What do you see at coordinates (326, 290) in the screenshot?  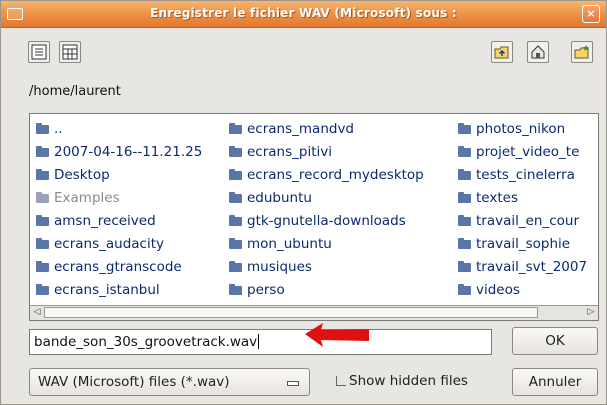 I see `list-item: perso` at bounding box center [326, 290].